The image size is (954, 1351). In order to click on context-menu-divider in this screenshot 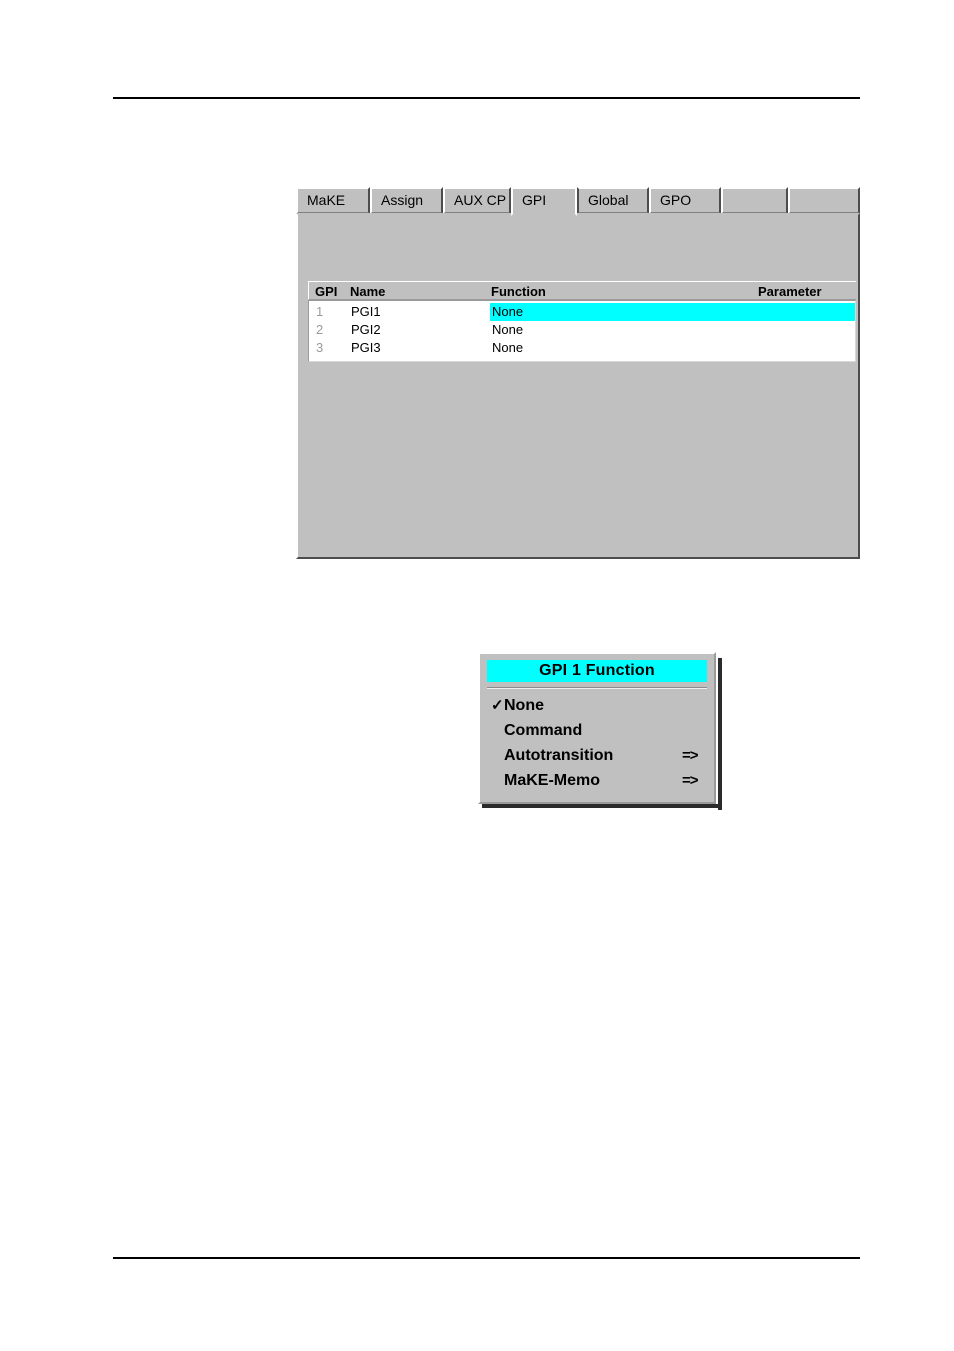, I will do `click(597, 688)`.